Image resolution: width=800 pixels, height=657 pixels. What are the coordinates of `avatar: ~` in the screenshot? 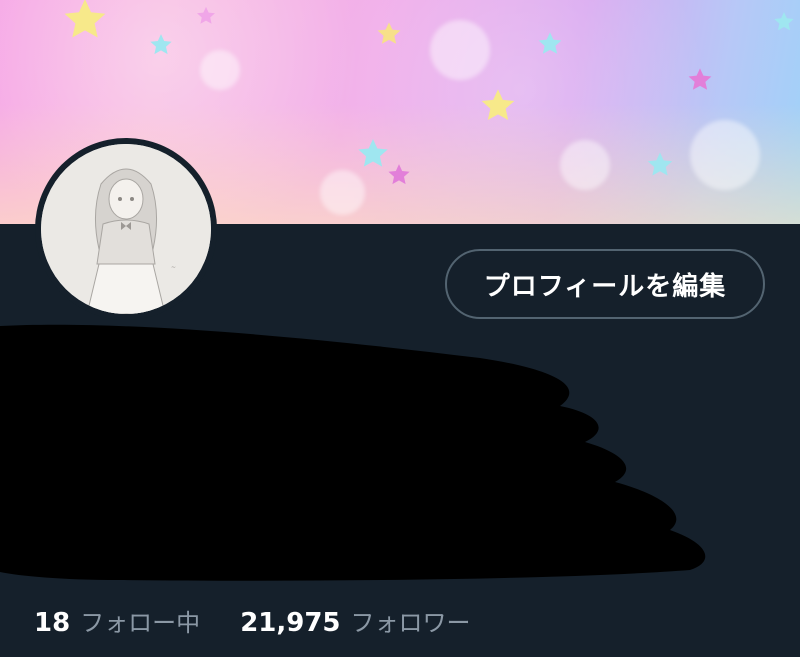 It's located at (126, 229).